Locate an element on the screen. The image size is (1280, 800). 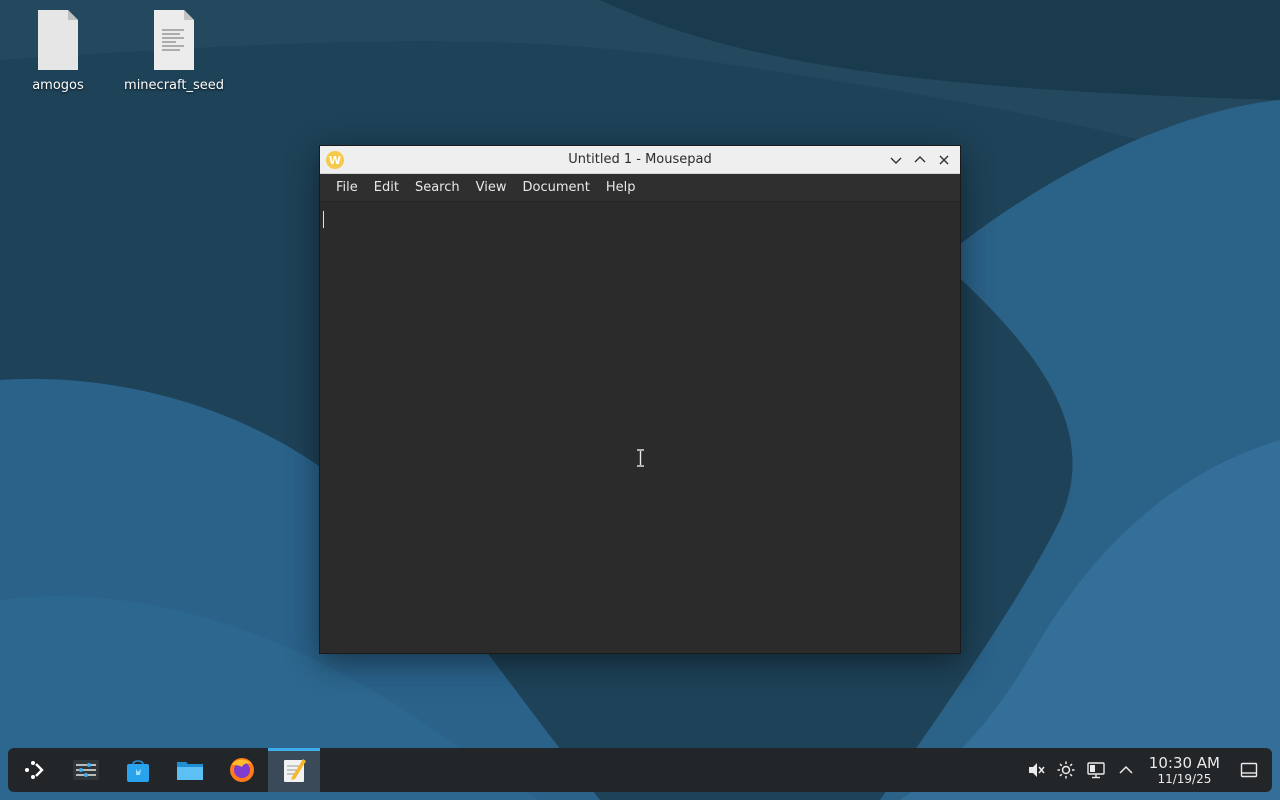
clock-date: 11/19/25 is located at coordinates (1184, 778).